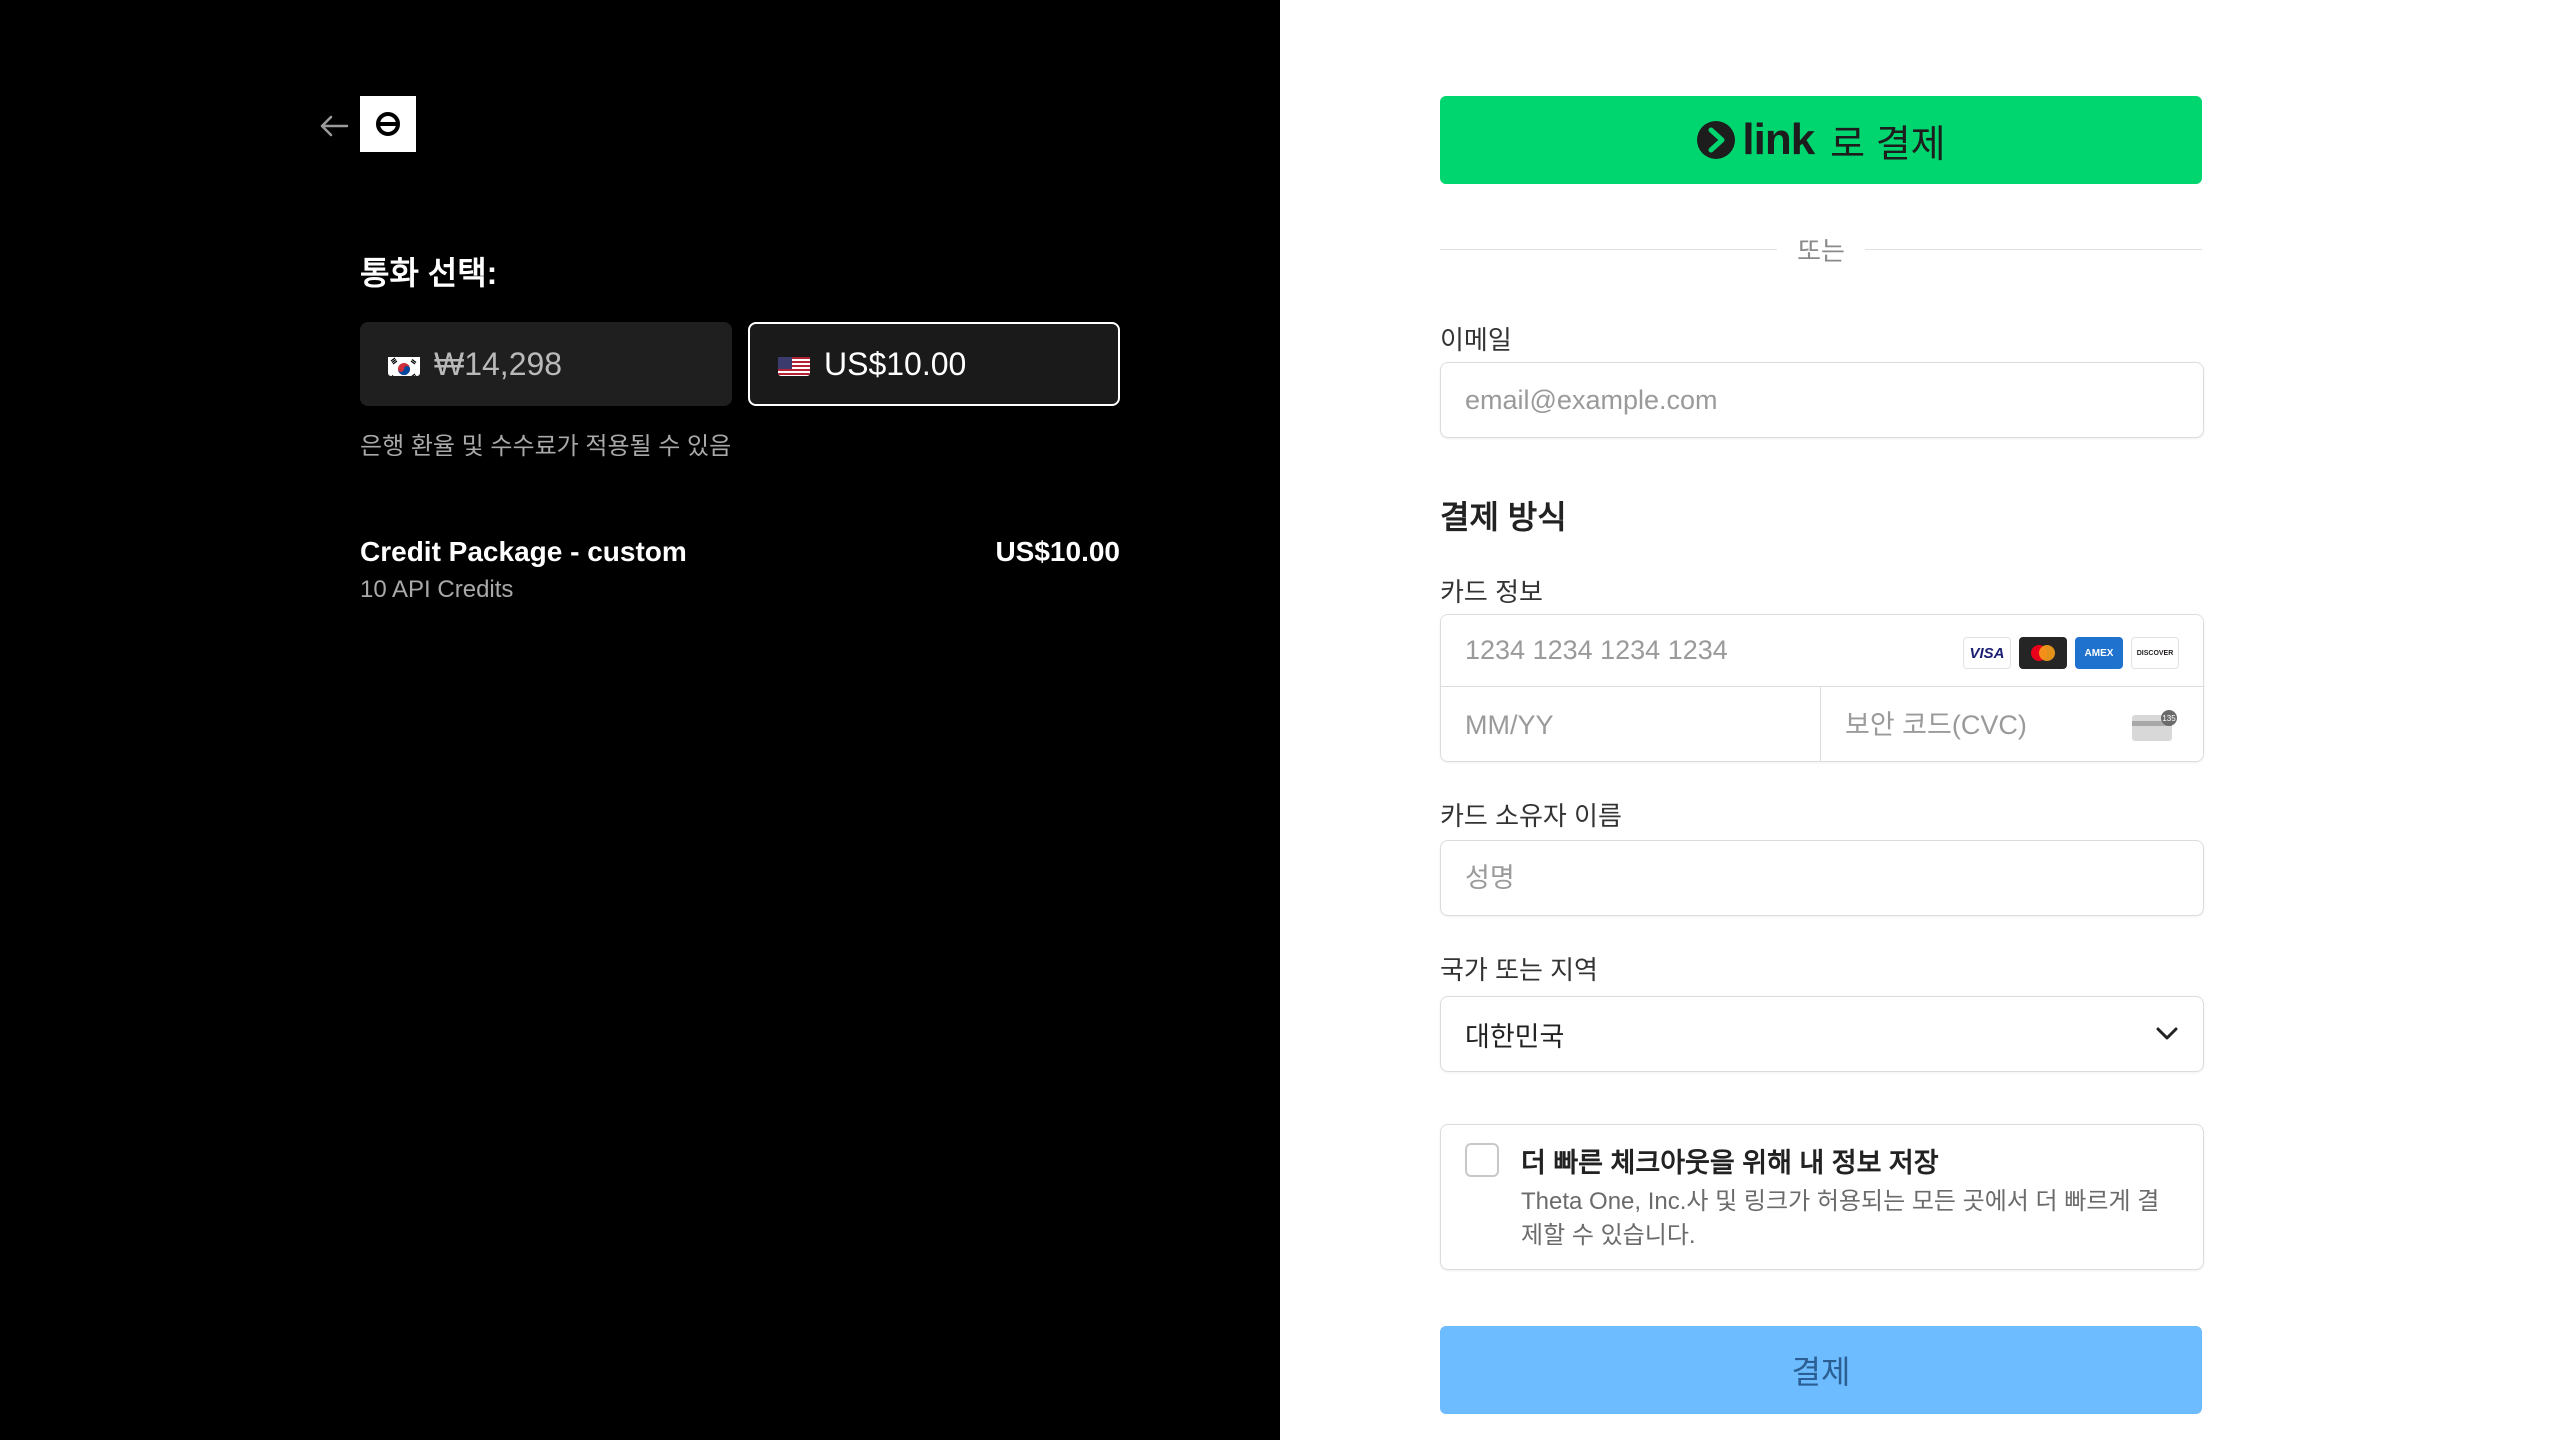 Image resolution: width=2560 pixels, height=1440 pixels. Describe the element at coordinates (546, 446) in the screenshot. I see `fee-note: 은행 환율 및 수수료가 적용될 수 있음` at that location.